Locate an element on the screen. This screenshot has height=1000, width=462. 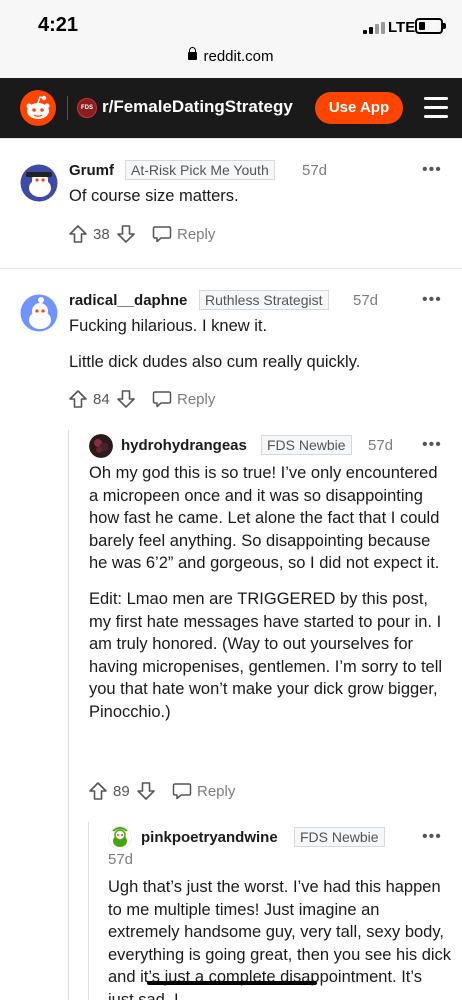
comment-username: Grumf is located at coordinates (91, 170).